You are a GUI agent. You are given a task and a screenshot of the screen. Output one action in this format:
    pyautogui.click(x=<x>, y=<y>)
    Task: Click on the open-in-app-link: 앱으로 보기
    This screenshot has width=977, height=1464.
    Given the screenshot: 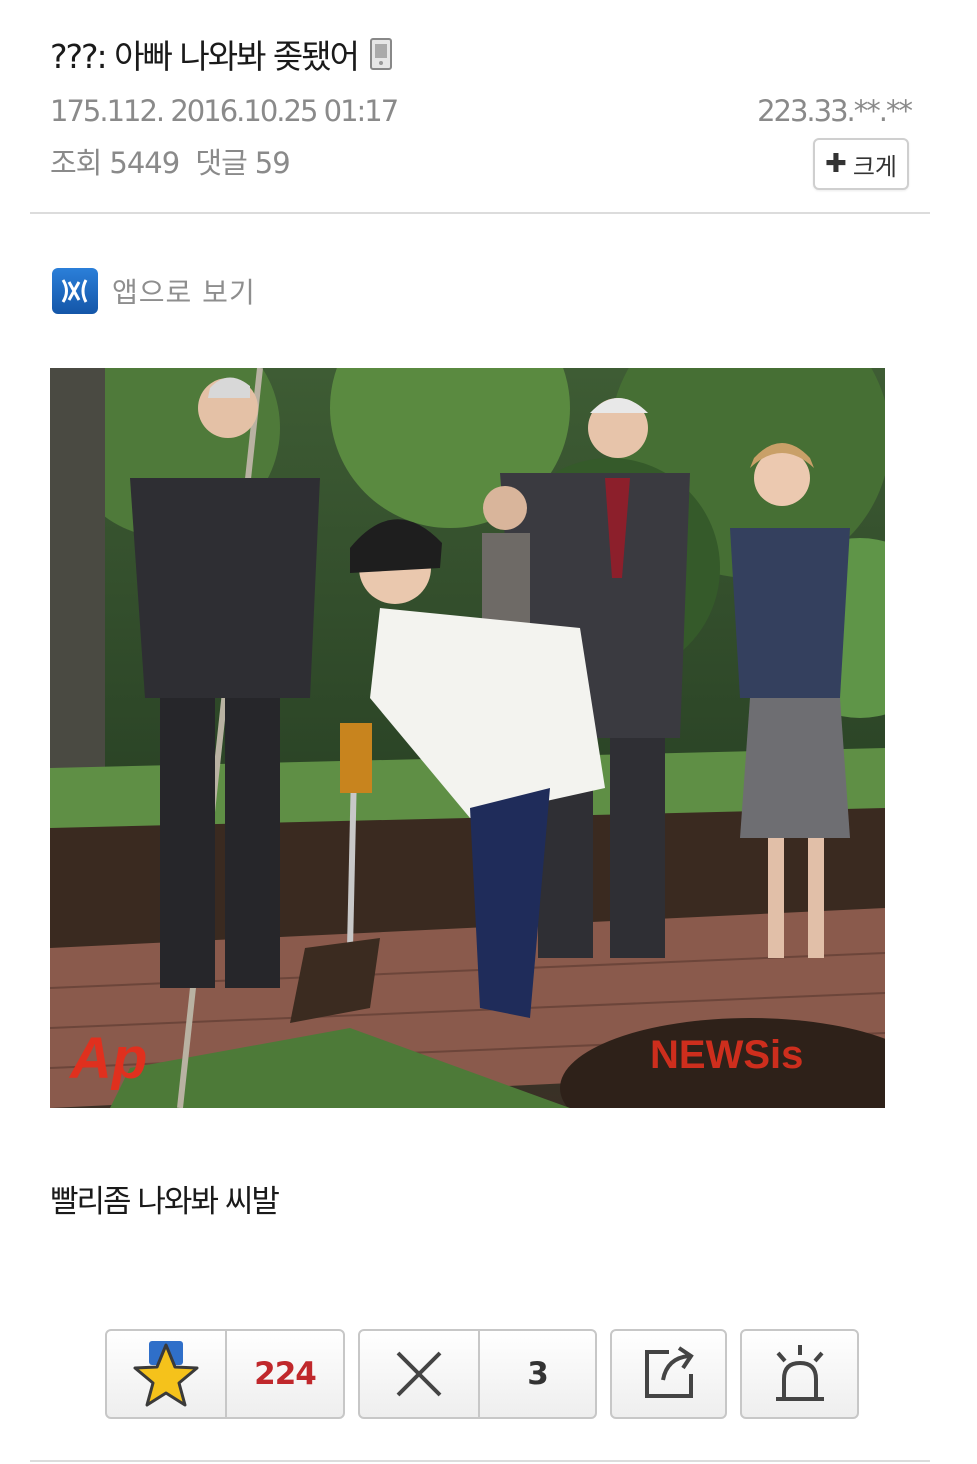 What is the action you would take?
    pyautogui.click(x=154, y=291)
    